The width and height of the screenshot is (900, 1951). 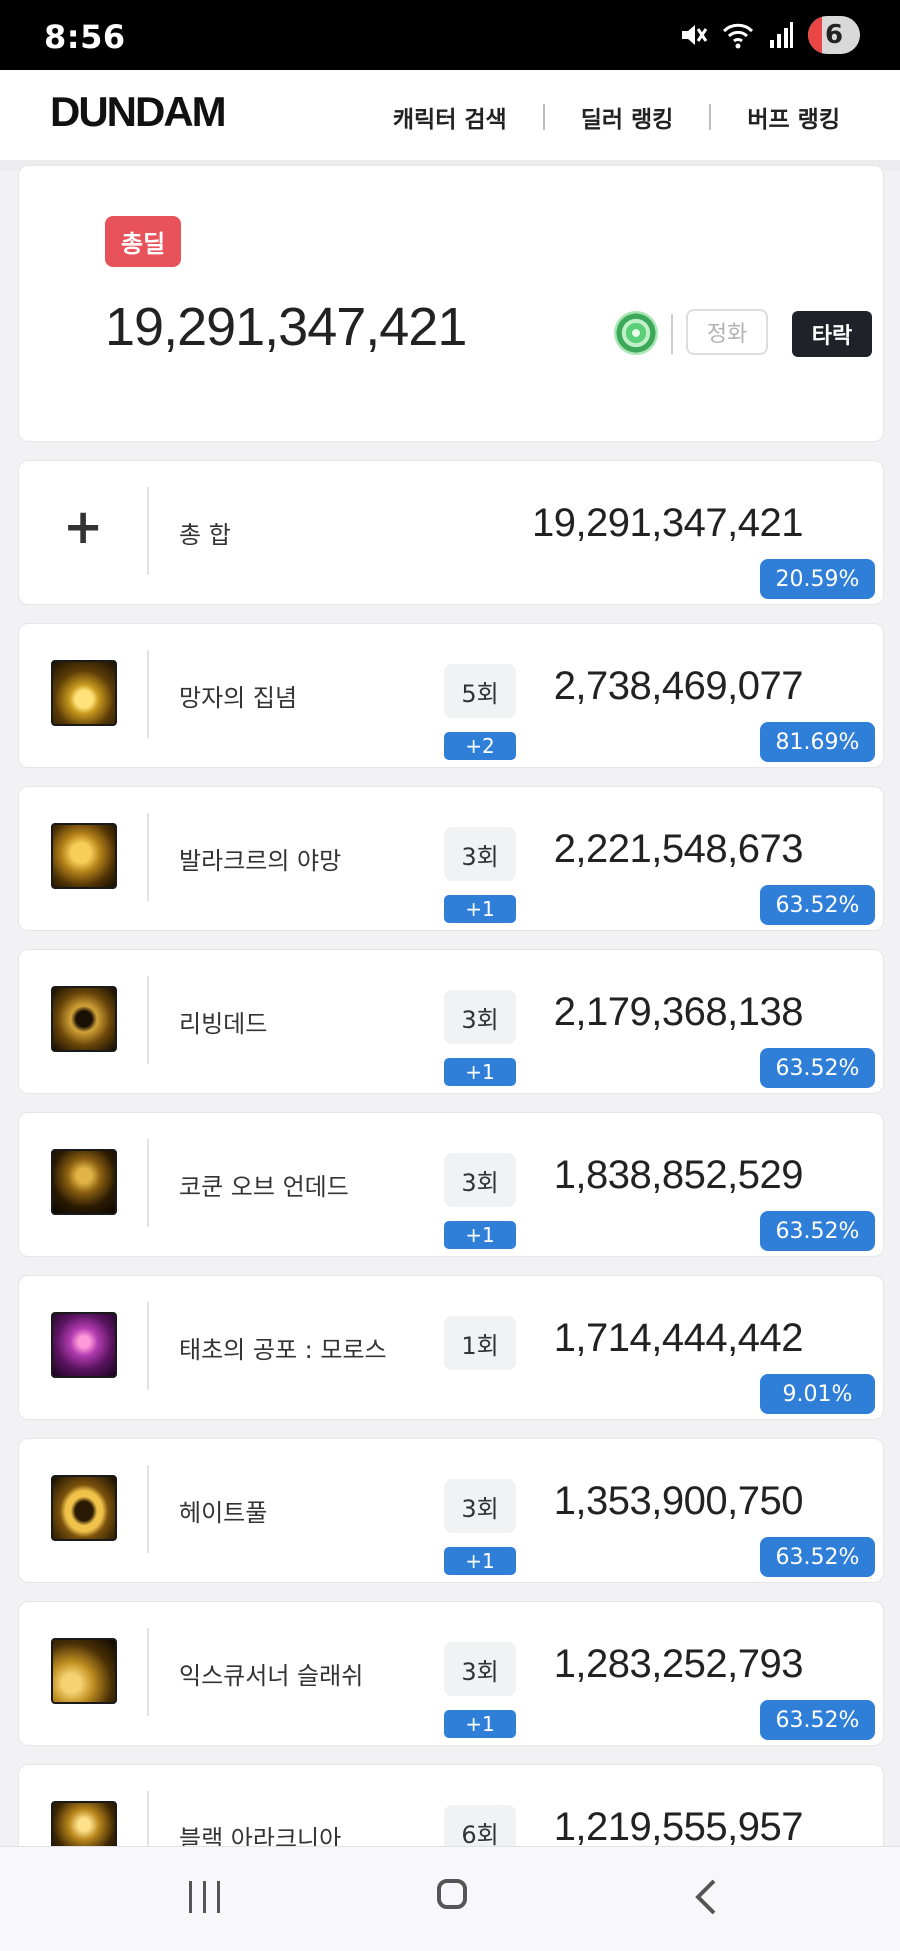 What do you see at coordinates (817, 1394) in the screenshot?
I see `skill-percent-badge: 9.01%` at bounding box center [817, 1394].